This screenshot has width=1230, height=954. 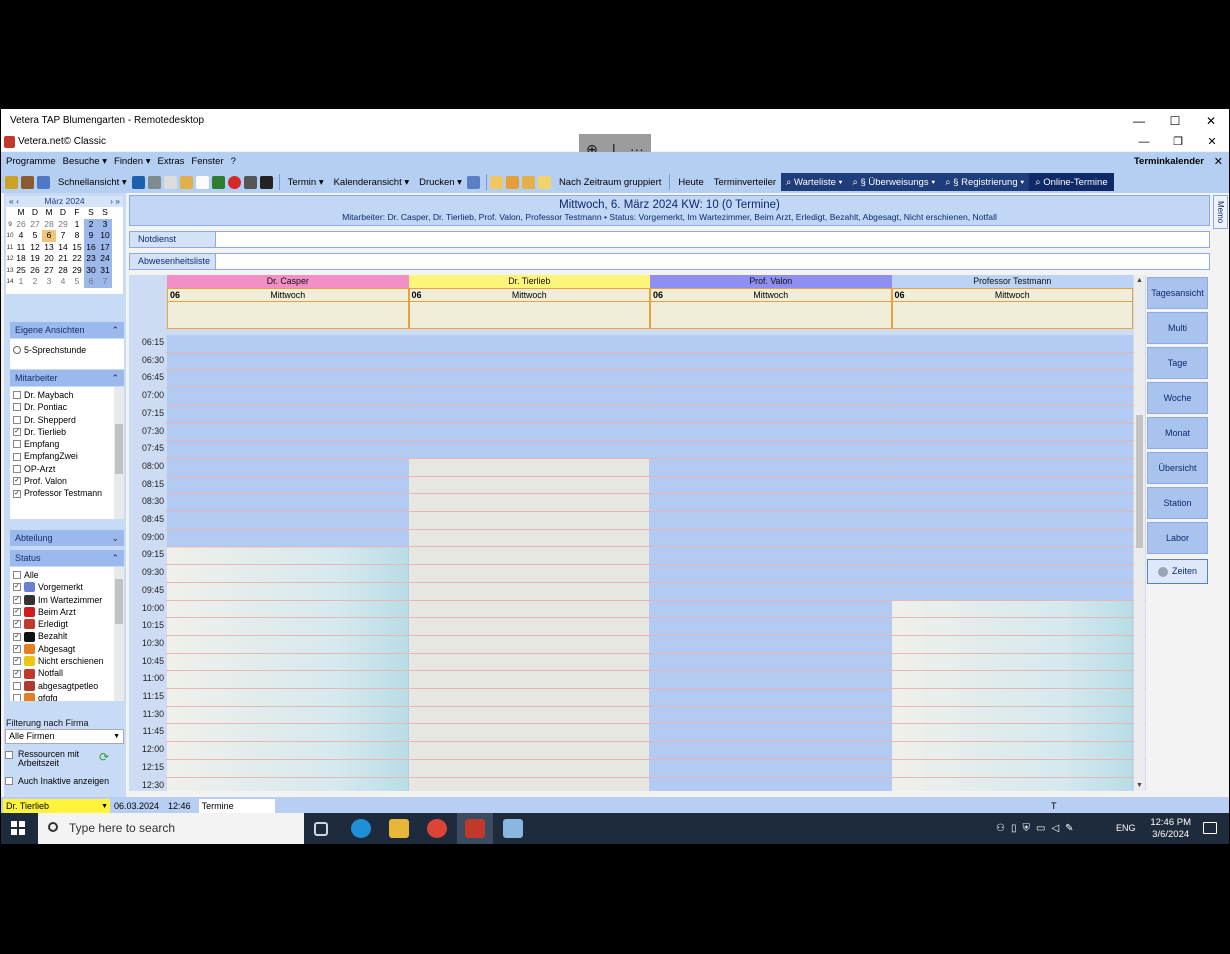 What do you see at coordinates (207, 161) in the screenshot?
I see `menu-fenster: Fenster` at bounding box center [207, 161].